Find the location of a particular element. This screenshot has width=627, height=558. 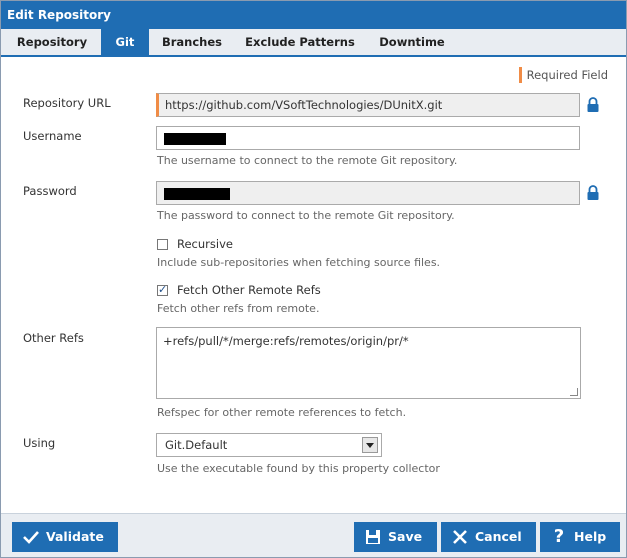

using-selected-value: Git.Default is located at coordinates (196, 445).